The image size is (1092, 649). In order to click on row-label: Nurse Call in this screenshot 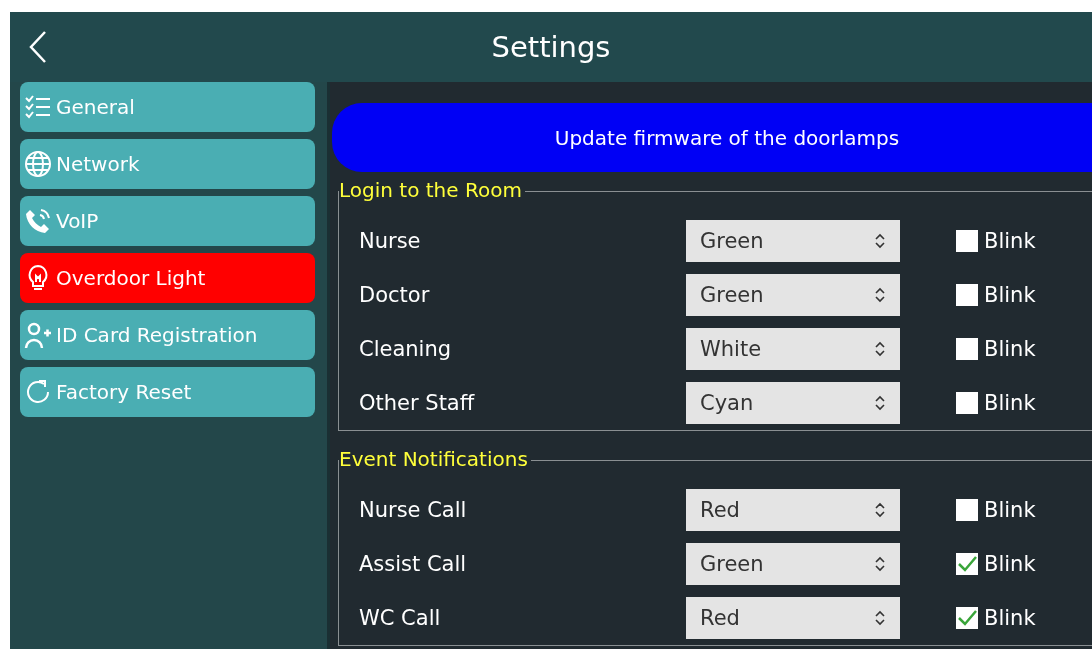, I will do `click(413, 510)`.